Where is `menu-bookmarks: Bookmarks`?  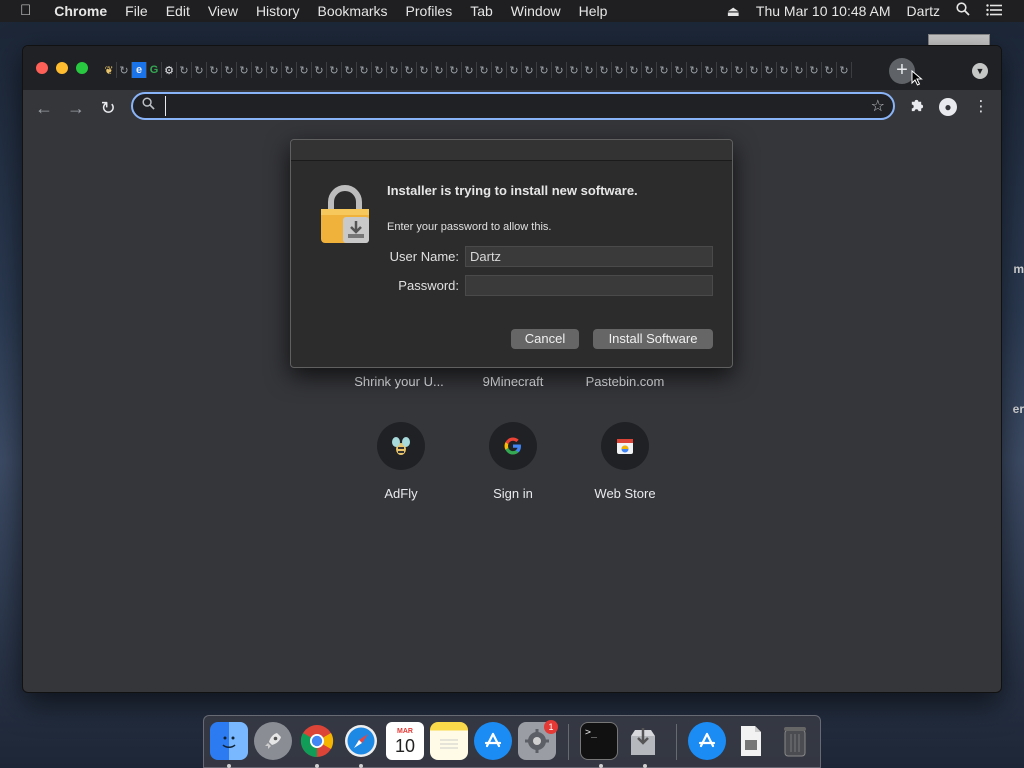 menu-bookmarks: Bookmarks is located at coordinates (353, 11).